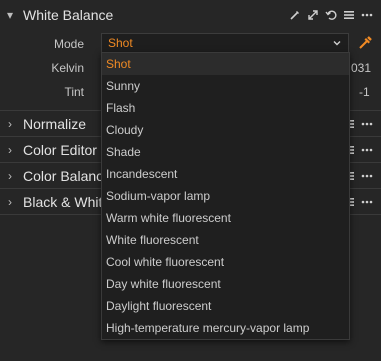 The width and height of the screenshot is (381, 361). What do you see at coordinates (68, 44) in the screenshot?
I see `mode-label: Mode` at bounding box center [68, 44].